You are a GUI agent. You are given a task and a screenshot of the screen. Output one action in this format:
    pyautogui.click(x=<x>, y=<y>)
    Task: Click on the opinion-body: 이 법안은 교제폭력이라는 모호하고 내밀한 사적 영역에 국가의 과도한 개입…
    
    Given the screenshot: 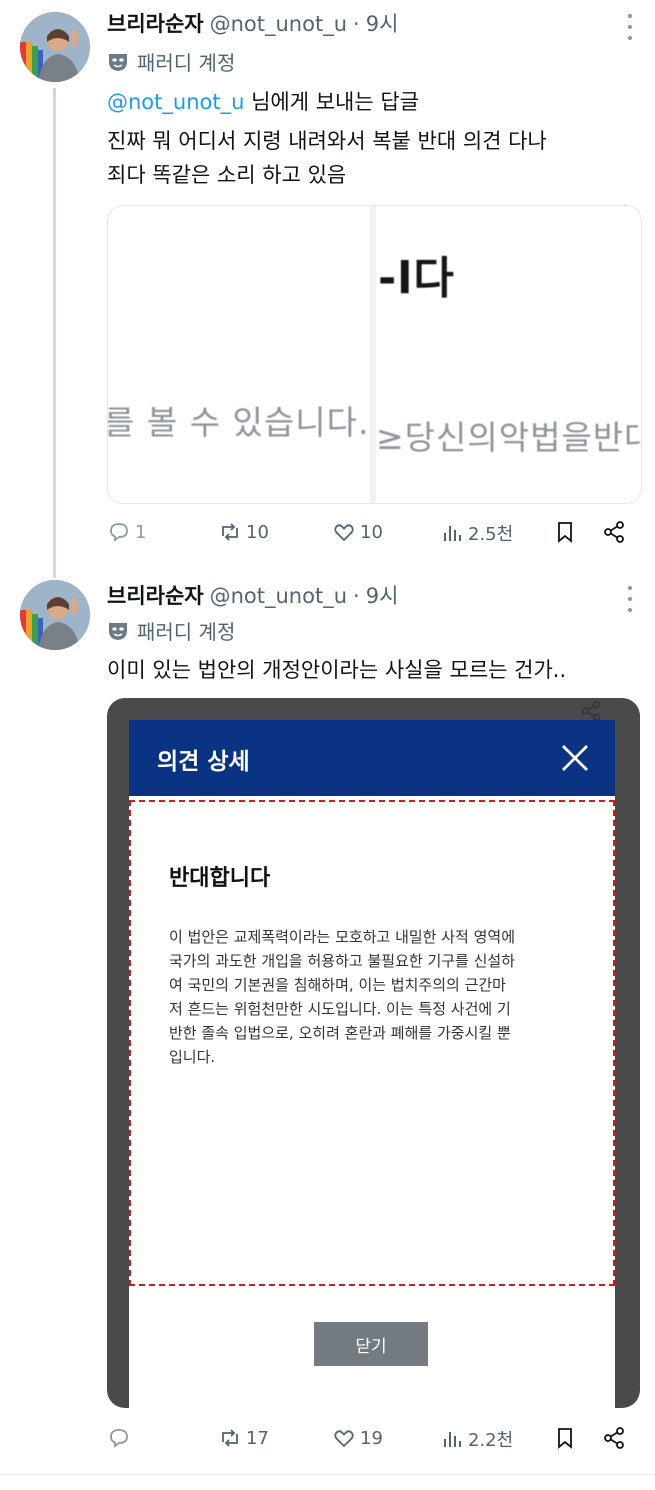 What is the action you would take?
    pyautogui.click(x=374, y=997)
    